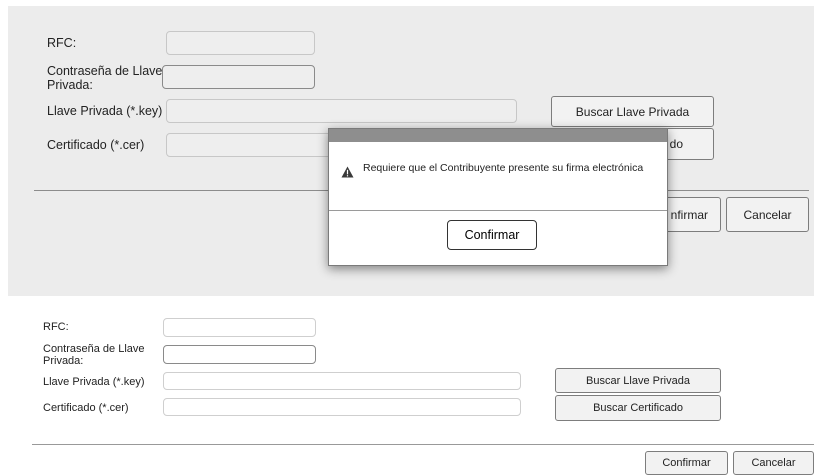  Describe the element at coordinates (239, 327) in the screenshot. I see `lower-rfc-input` at that location.